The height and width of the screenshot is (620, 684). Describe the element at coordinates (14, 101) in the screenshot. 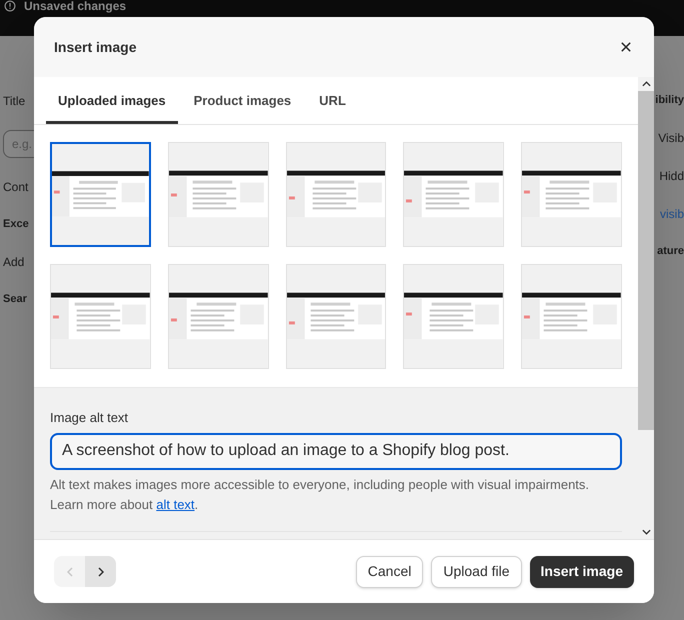

I see `field-label: Title` at that location.